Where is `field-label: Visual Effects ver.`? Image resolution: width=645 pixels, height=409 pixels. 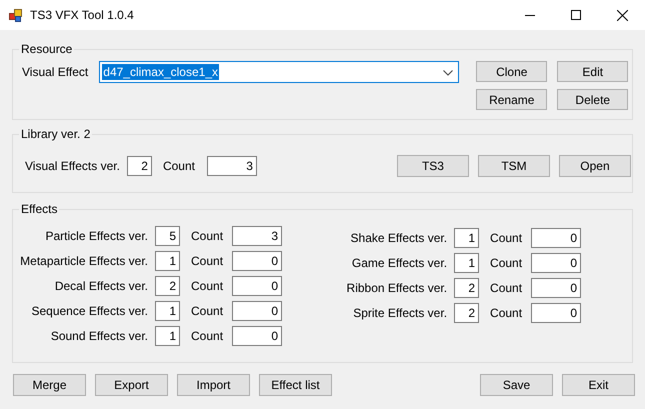 field-label: Visual Effects ver. is located at coordinates (72, 166).